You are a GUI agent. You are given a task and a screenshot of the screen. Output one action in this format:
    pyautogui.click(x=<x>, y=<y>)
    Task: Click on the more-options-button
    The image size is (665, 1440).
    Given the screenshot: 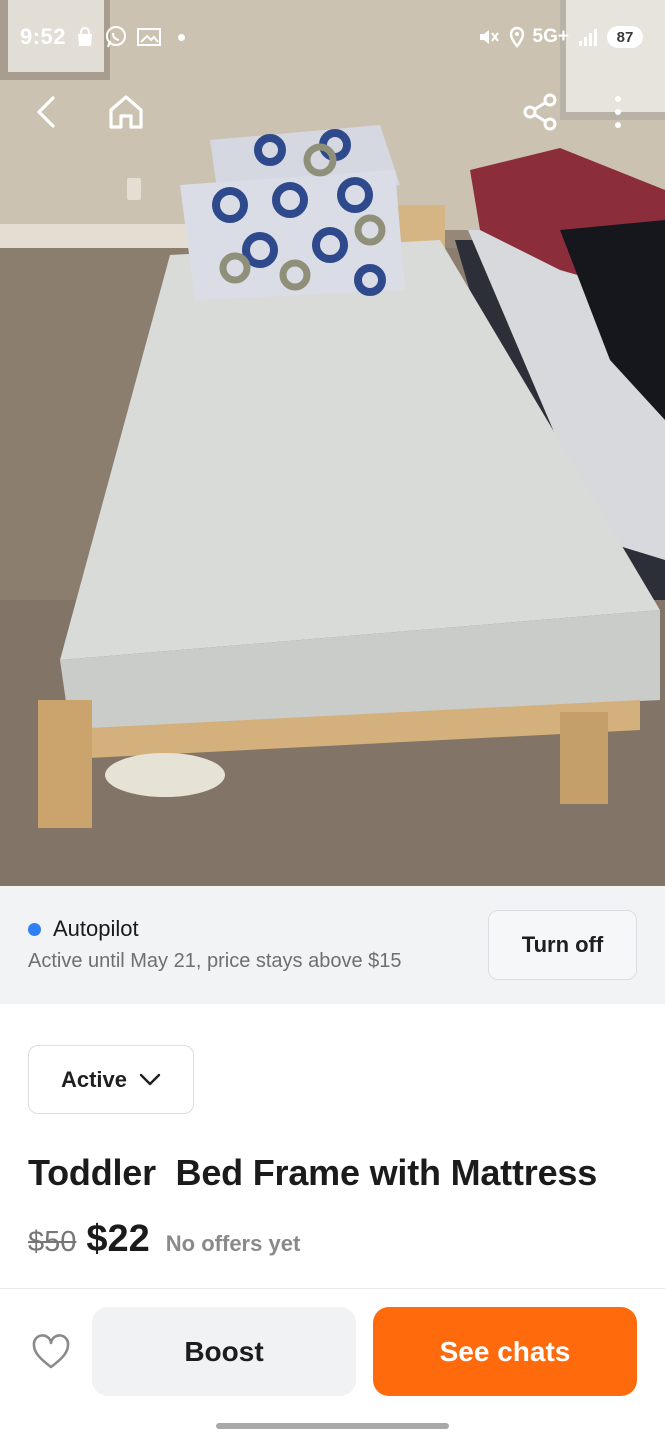 What is the action you would take?
    pyautogui.click(x=618, y=112)
    